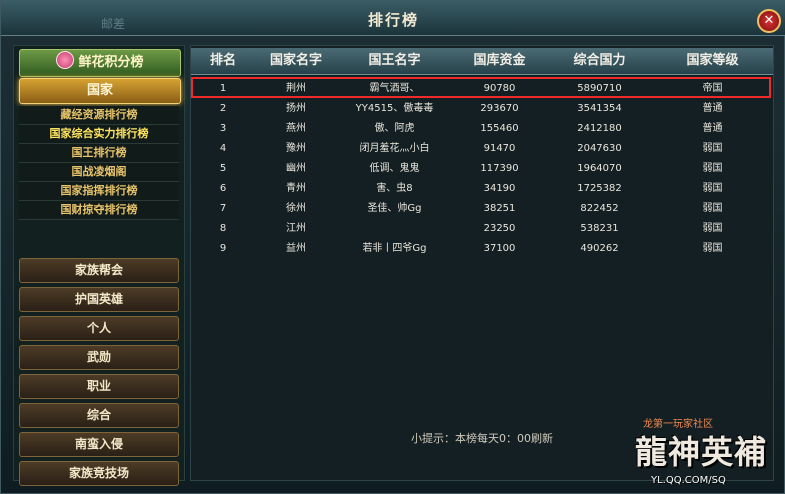 This screenshot has height=494, width=785. What do you see at coordinates (712, 88) in the screenshot?
I see `table-cell: 帝国` at bounding box center [712, 88].